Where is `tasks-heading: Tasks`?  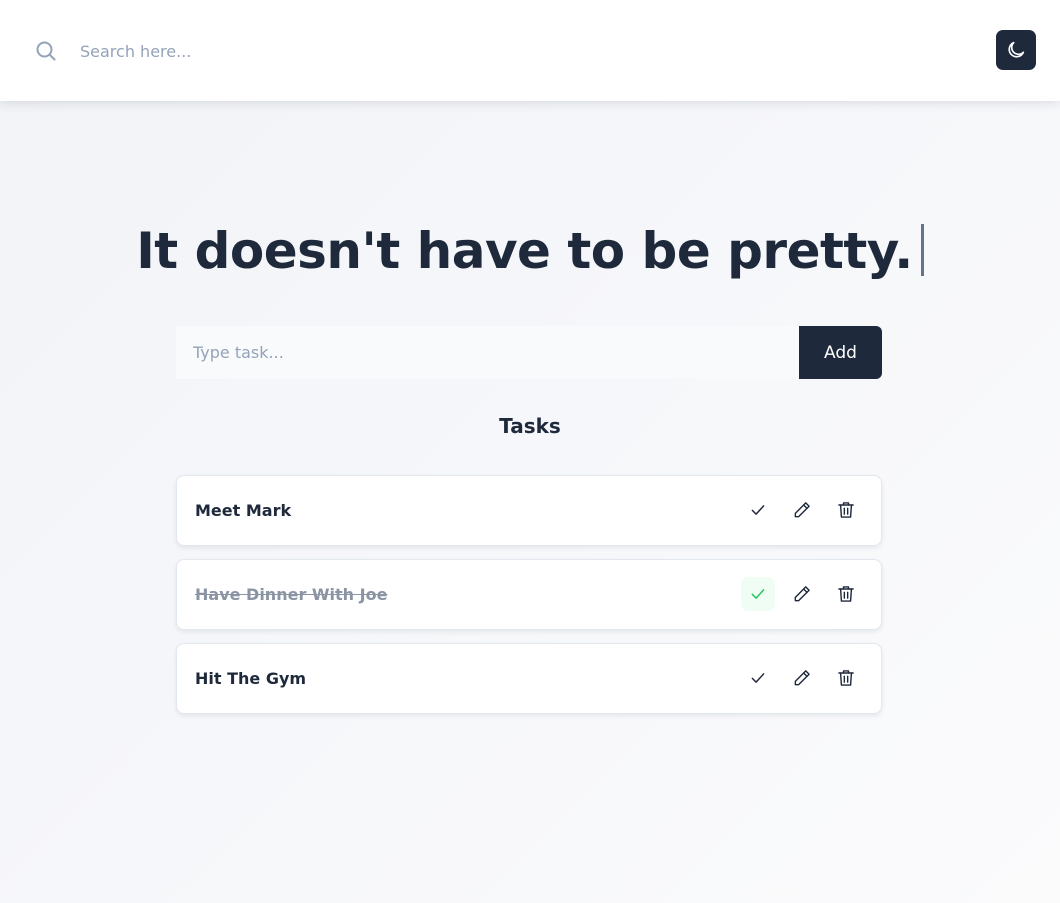 tasks-heading: Tasks is located at coordinates (530, 426).